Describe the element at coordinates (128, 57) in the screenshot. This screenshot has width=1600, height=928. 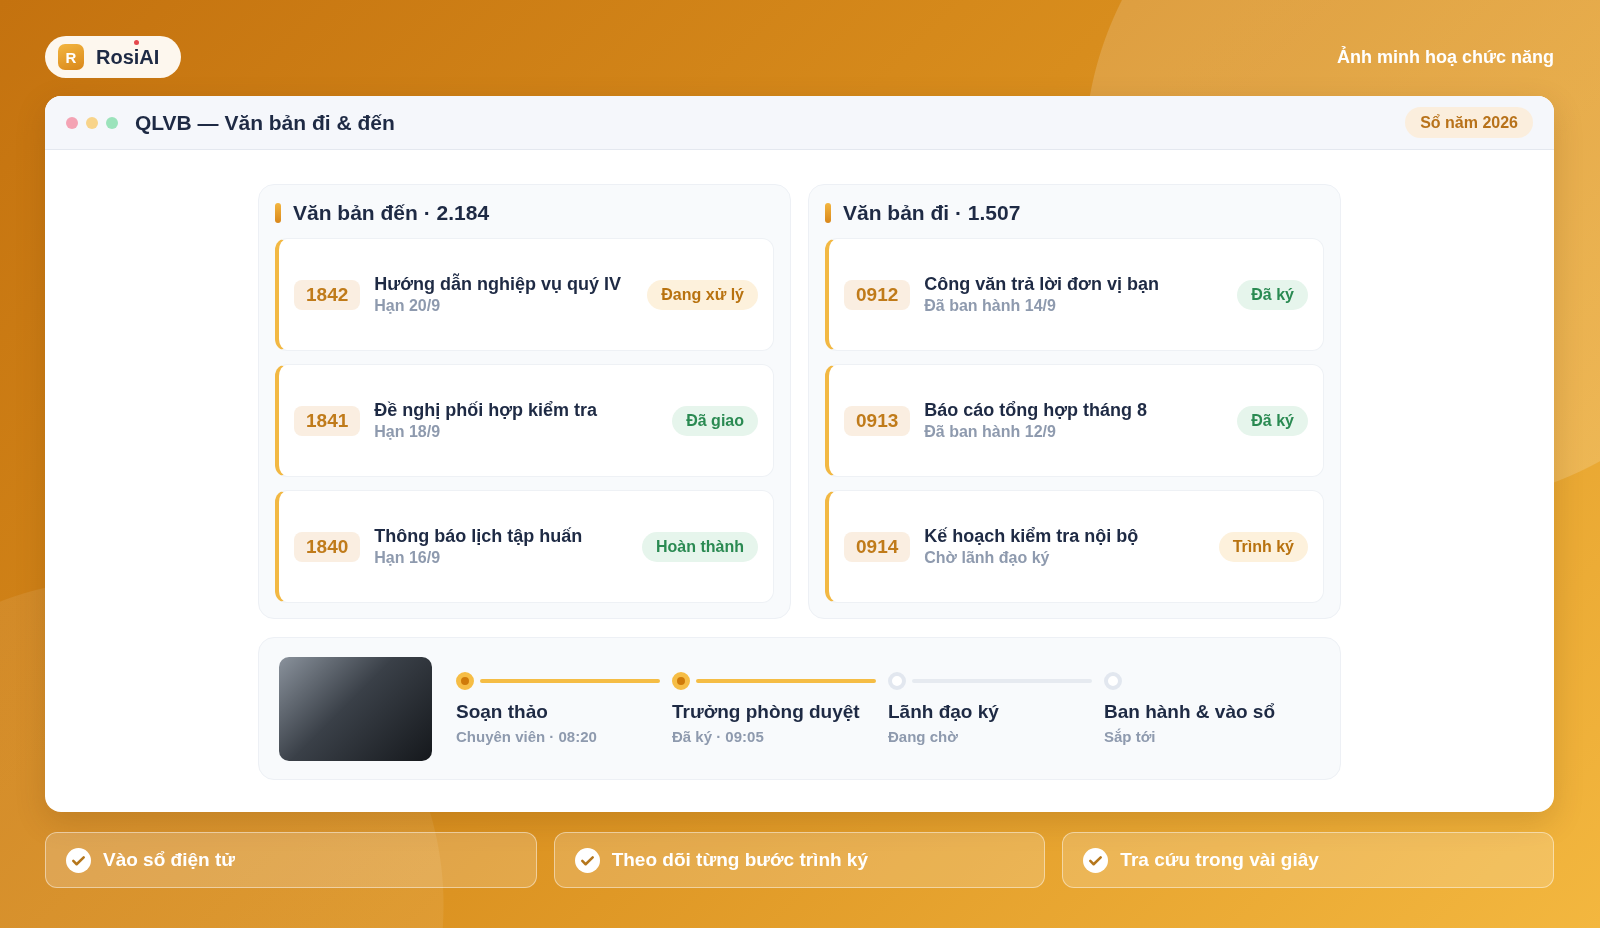
I see `logo-text: RosiAI` at that location.